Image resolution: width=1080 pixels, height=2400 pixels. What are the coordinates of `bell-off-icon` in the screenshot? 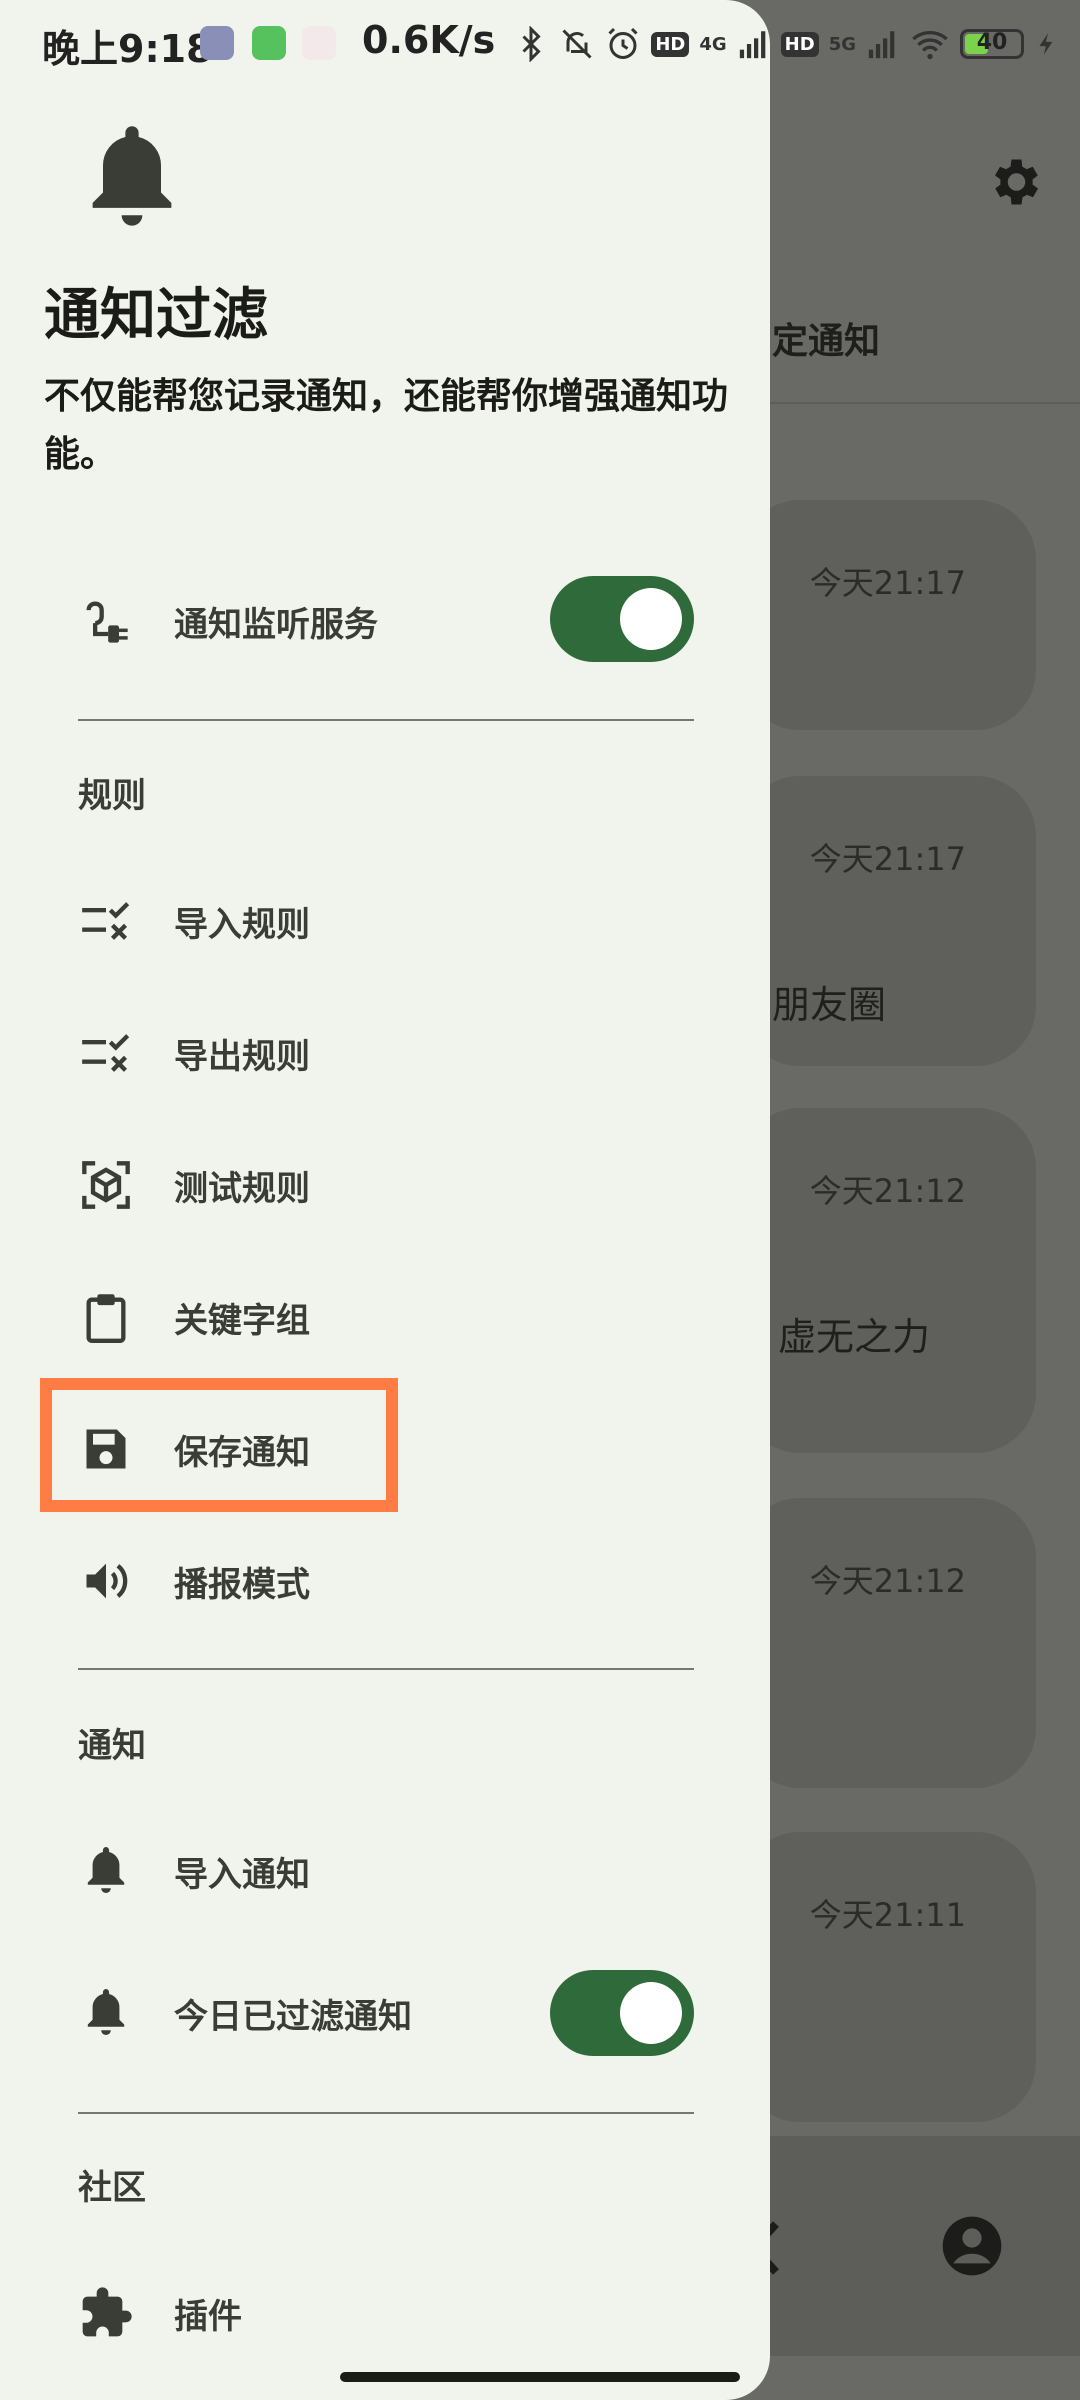 It's located at (577, 44).